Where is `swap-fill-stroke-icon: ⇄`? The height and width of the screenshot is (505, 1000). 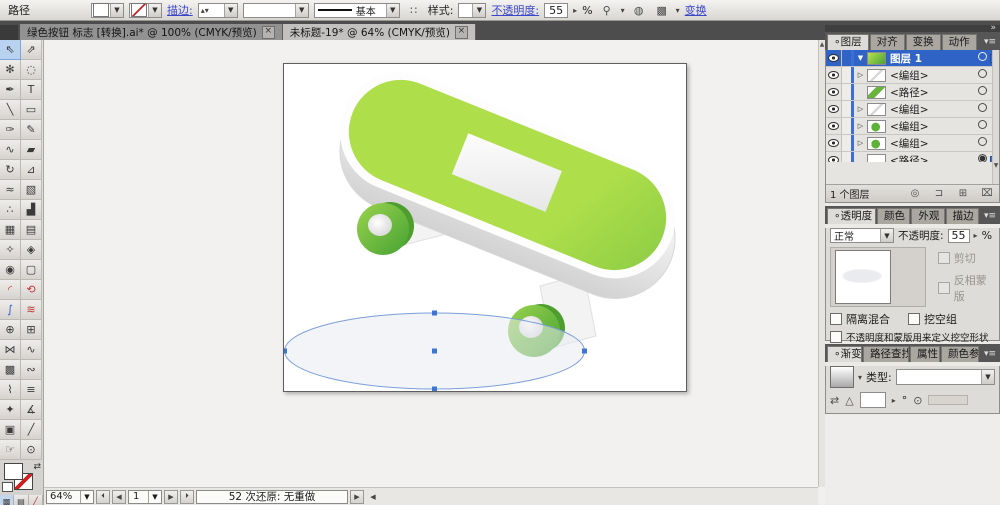
swap-fill-stroke-icon: ⇄ is located at coordinates (37, 467).